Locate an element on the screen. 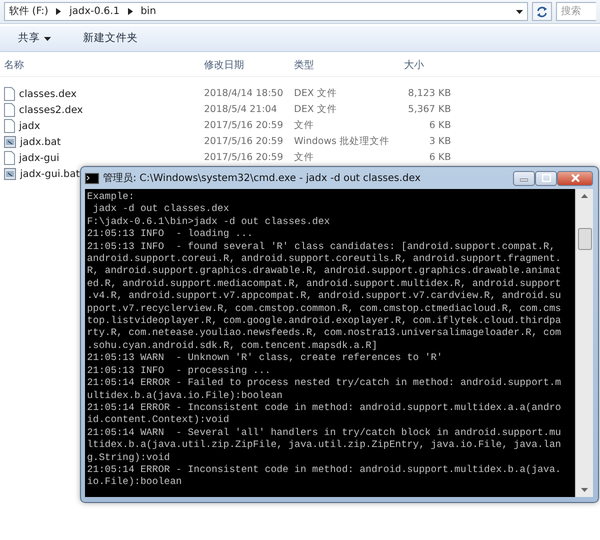  column-header: 名称 is located at coordinates (100, 65).